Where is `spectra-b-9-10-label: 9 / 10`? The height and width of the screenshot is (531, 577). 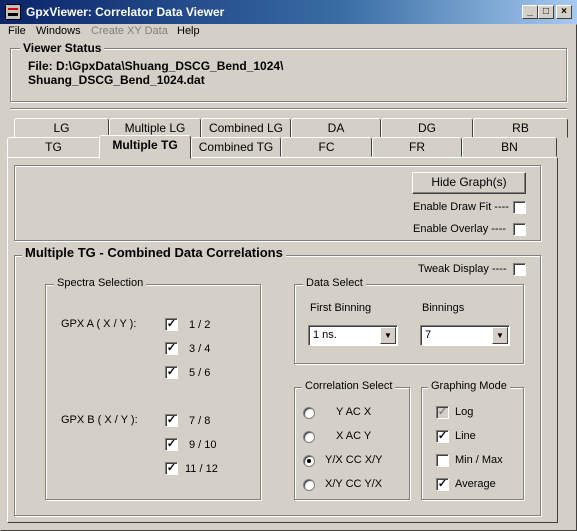
spectra-b-9-10-label: 9 / 10 is located at coordinates (203, 445).